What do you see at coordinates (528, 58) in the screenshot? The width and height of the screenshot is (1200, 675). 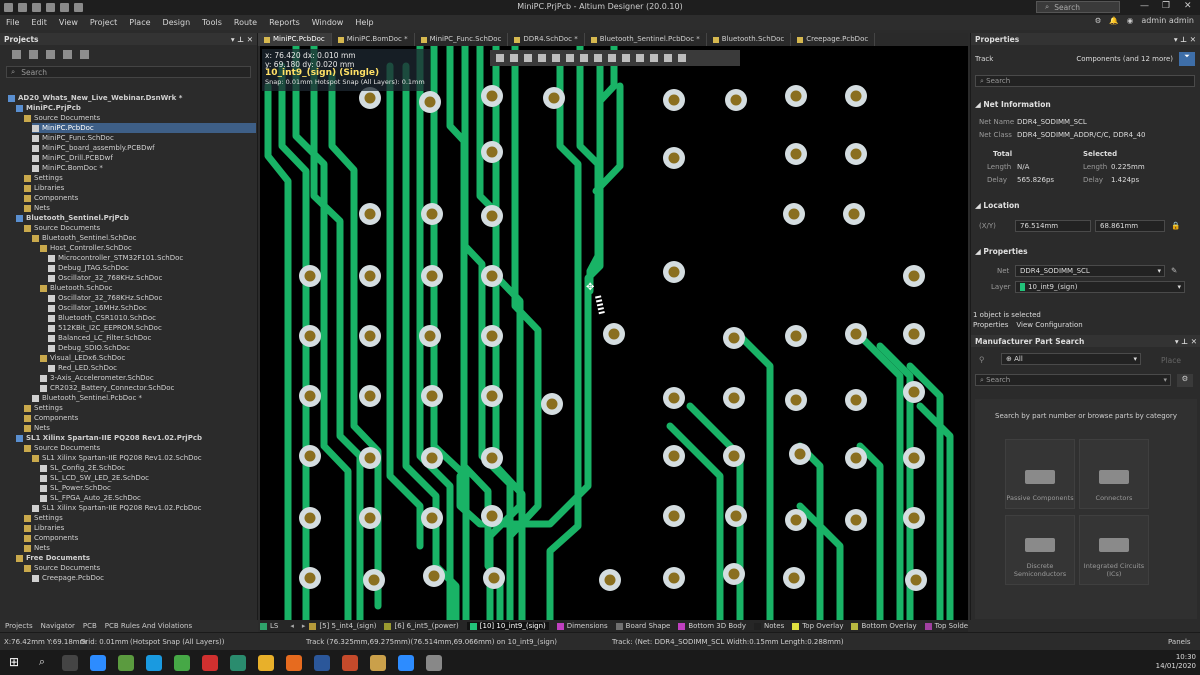 I see `move-icon` at bounding box center [528, 58].